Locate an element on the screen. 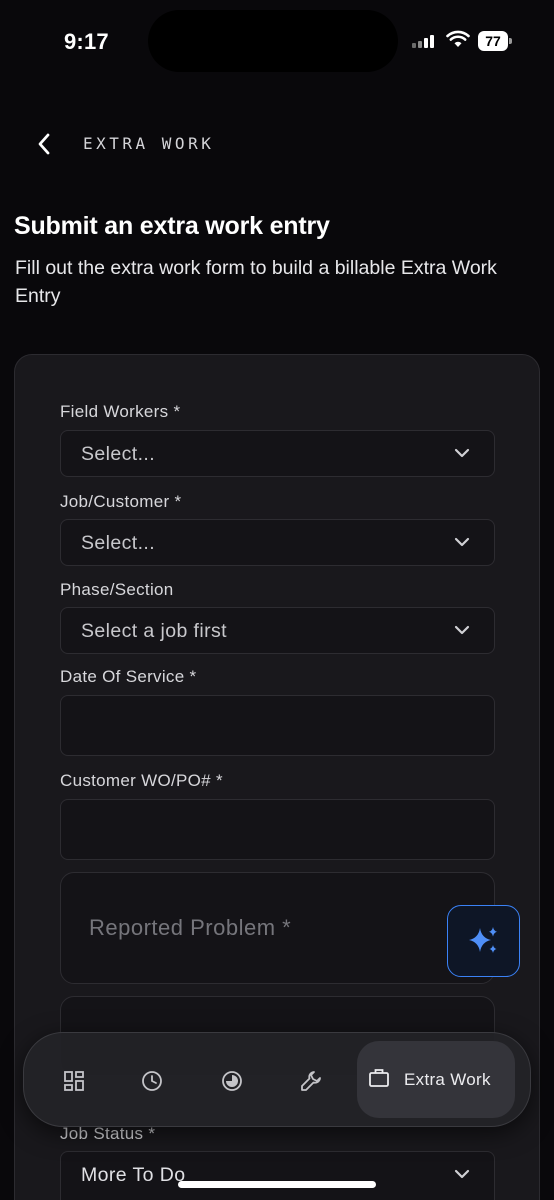 This screenshot has width=554, height=1200. pie-chart-icon is located at coordinates (232, 1081).